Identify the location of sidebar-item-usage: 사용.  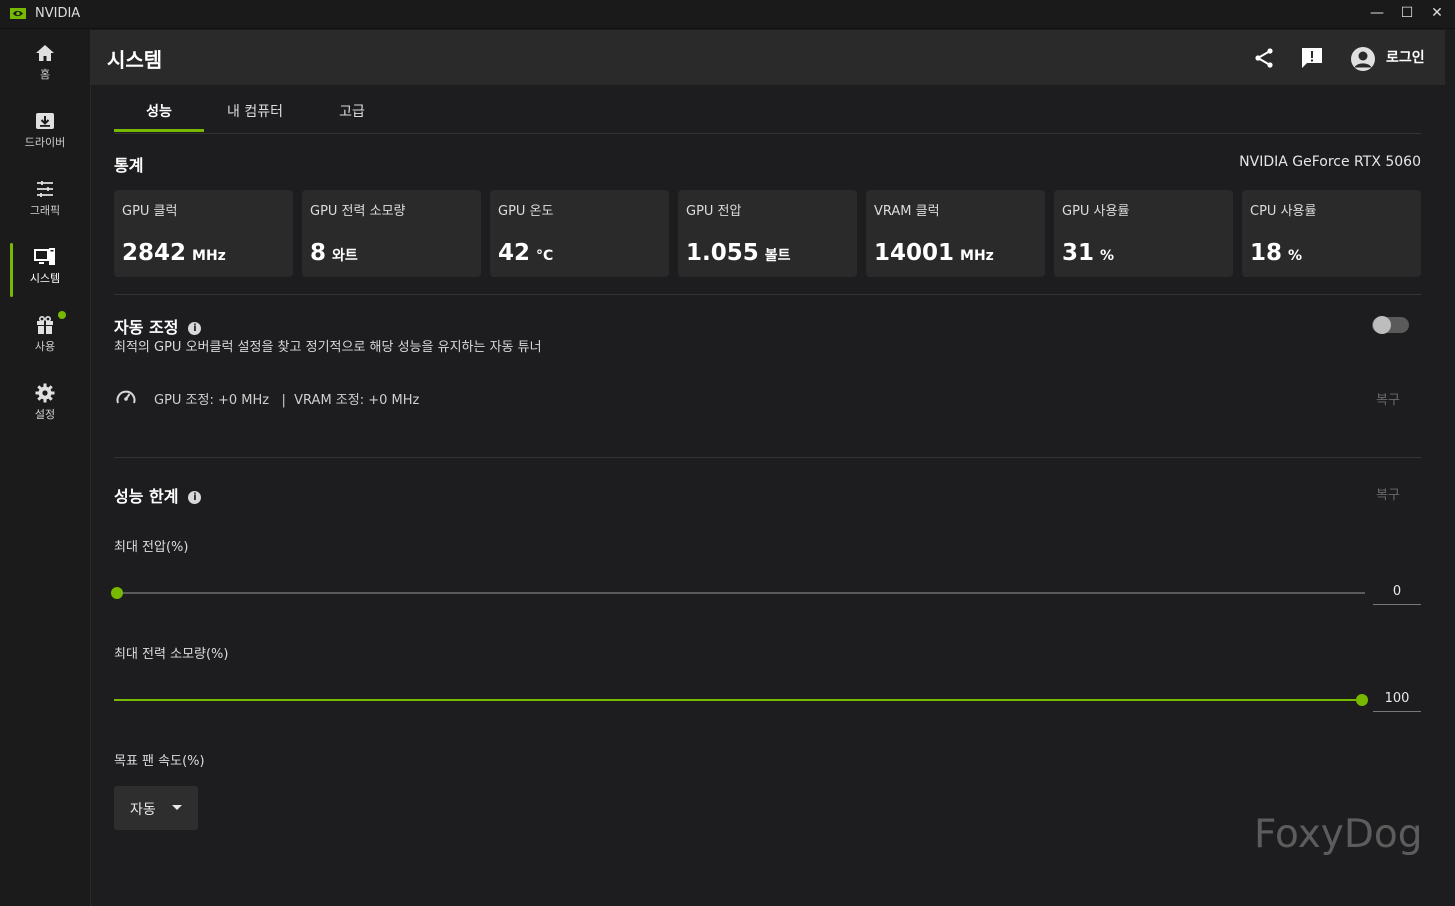
(45, 335).